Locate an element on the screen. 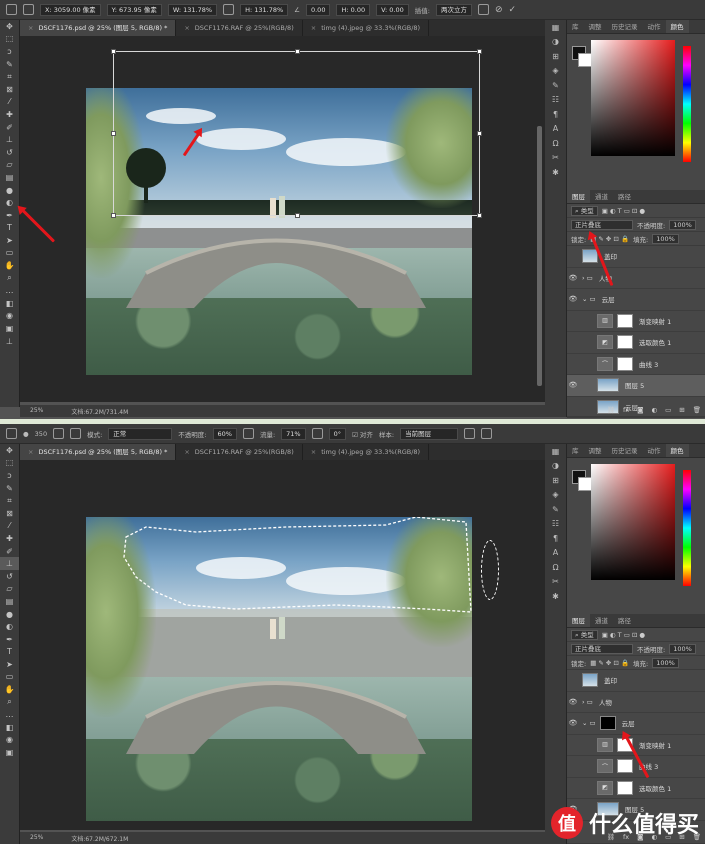 The image size is (705, 844). align-checkbox: ☑ 对齐 is located at coordinates (362, 434).